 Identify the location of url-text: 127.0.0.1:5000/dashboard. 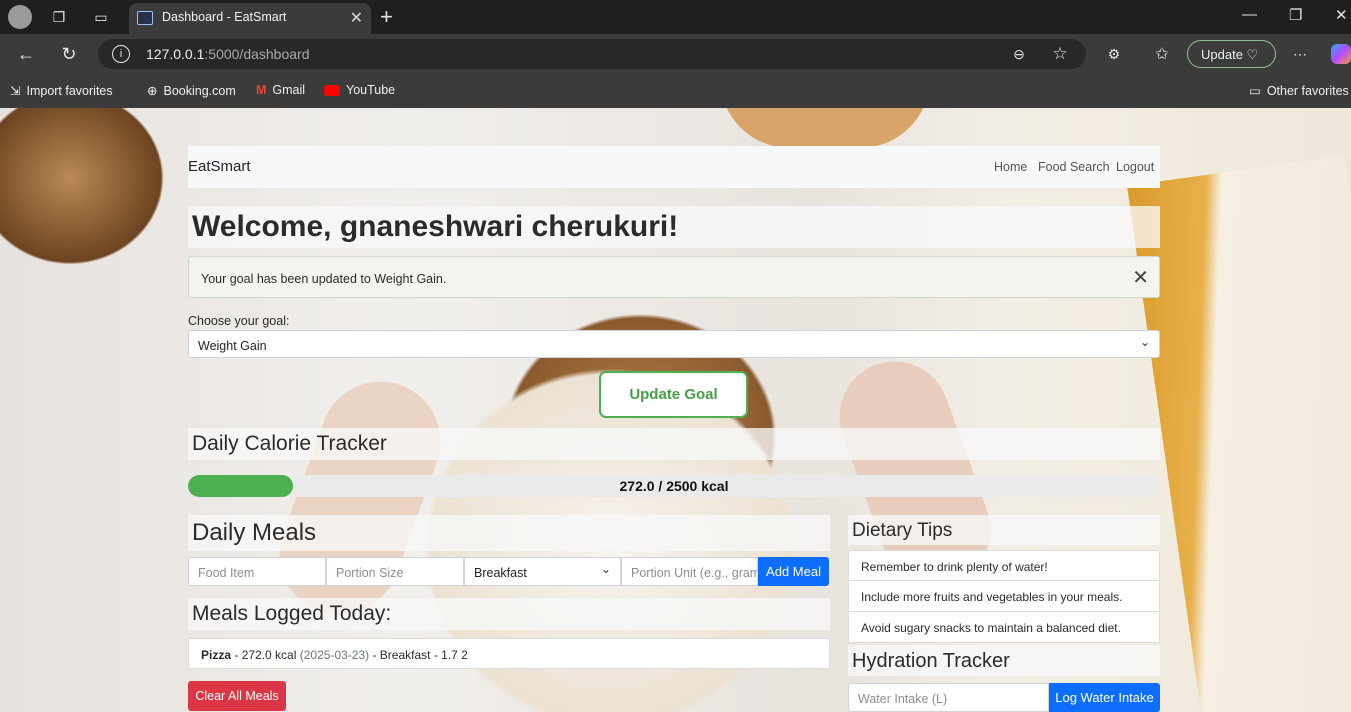
(227, 54).